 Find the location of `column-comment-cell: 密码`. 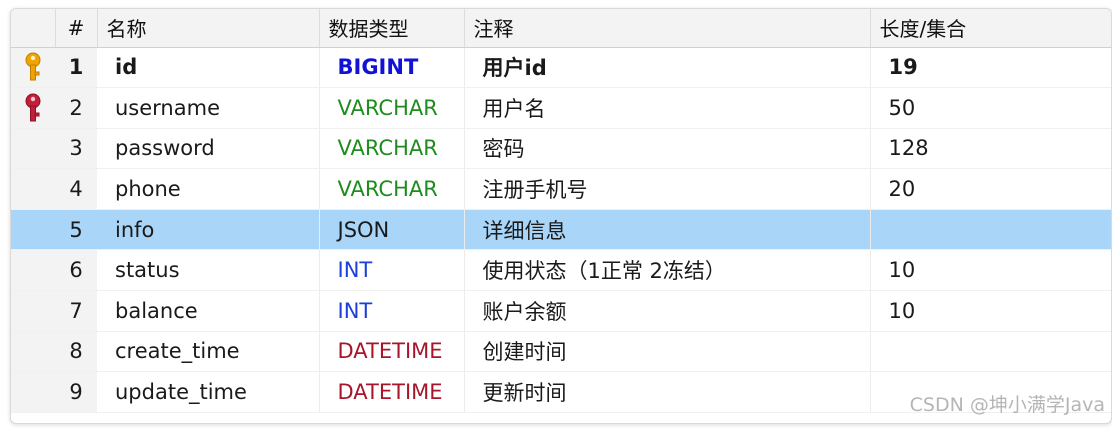

column-comment-cell: 密码 is located at coordinates (667, 149).